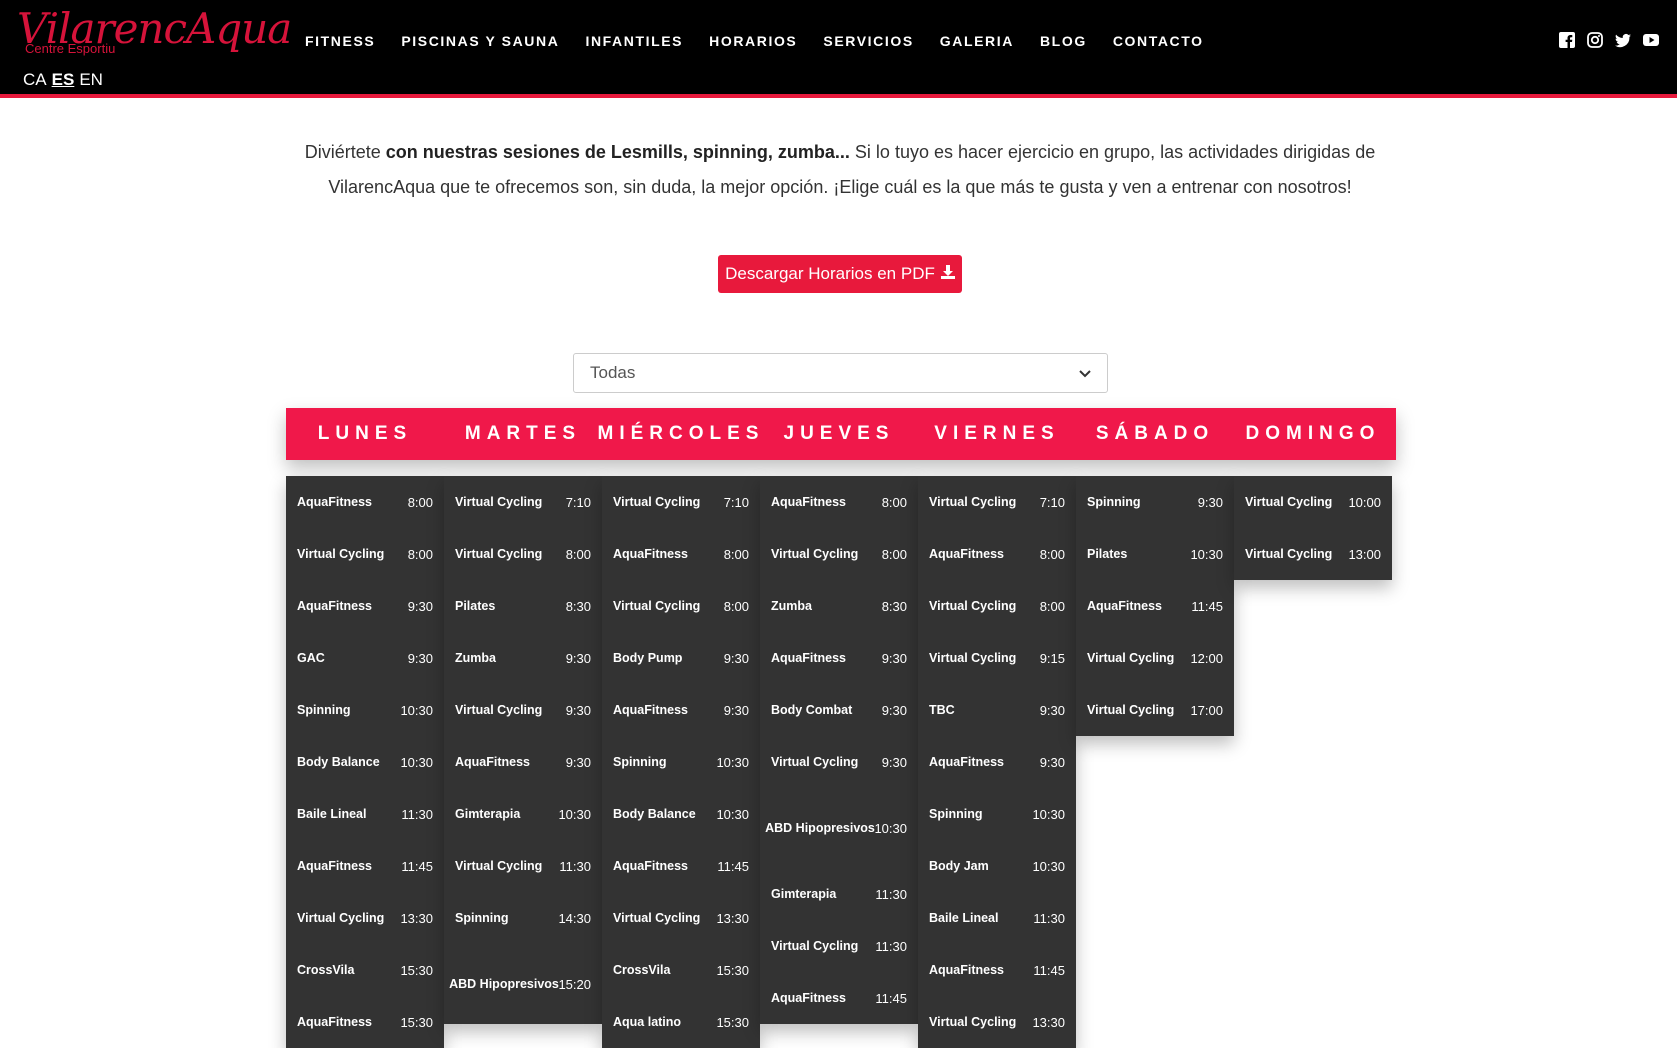 The height and width of the screenshot is (1048, 1677). What do you see at coordinates (732, 970) in the screenshot?
I see `class-time: 15:30` at bounding box center [732, 970].